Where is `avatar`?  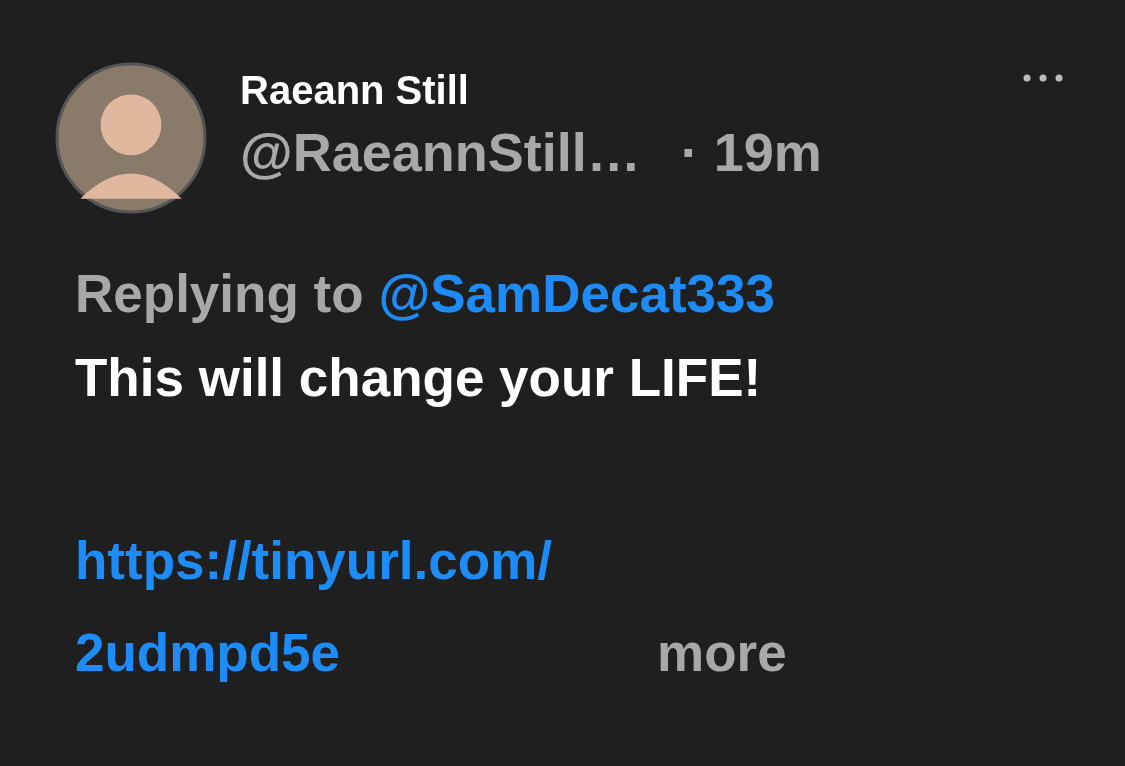 avatar is located at coordinates (131, 138).